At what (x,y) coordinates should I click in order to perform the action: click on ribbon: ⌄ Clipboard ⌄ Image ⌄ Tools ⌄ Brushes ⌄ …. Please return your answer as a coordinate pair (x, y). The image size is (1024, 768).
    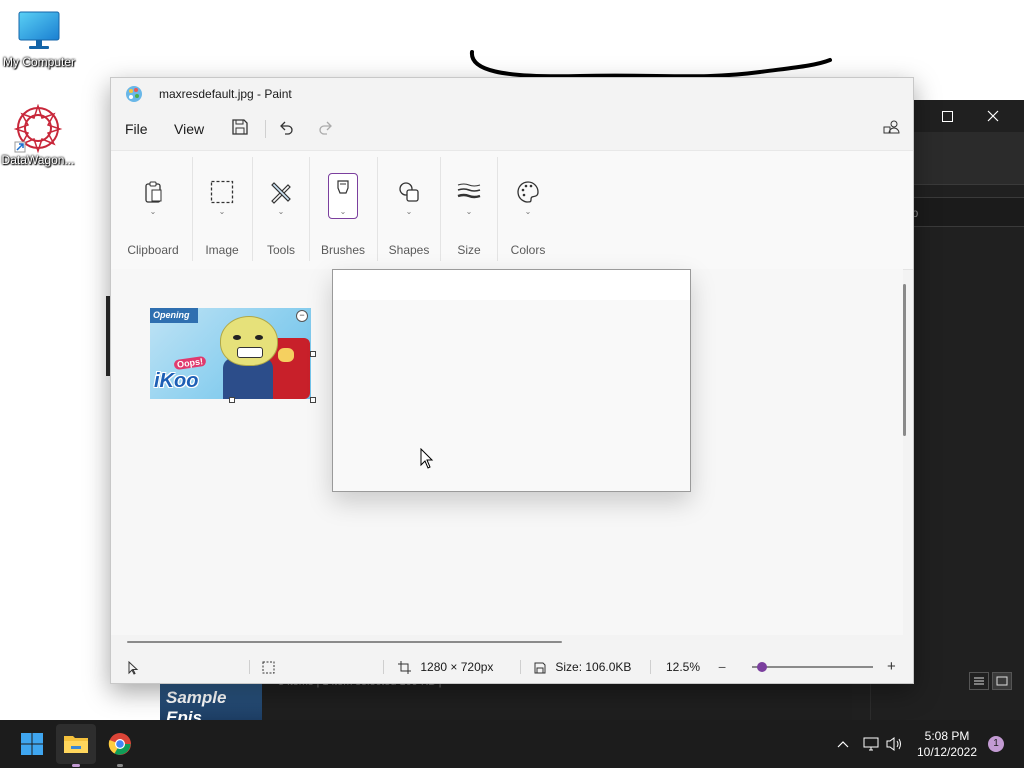
    Looking at the image, I should click on (512, 210).